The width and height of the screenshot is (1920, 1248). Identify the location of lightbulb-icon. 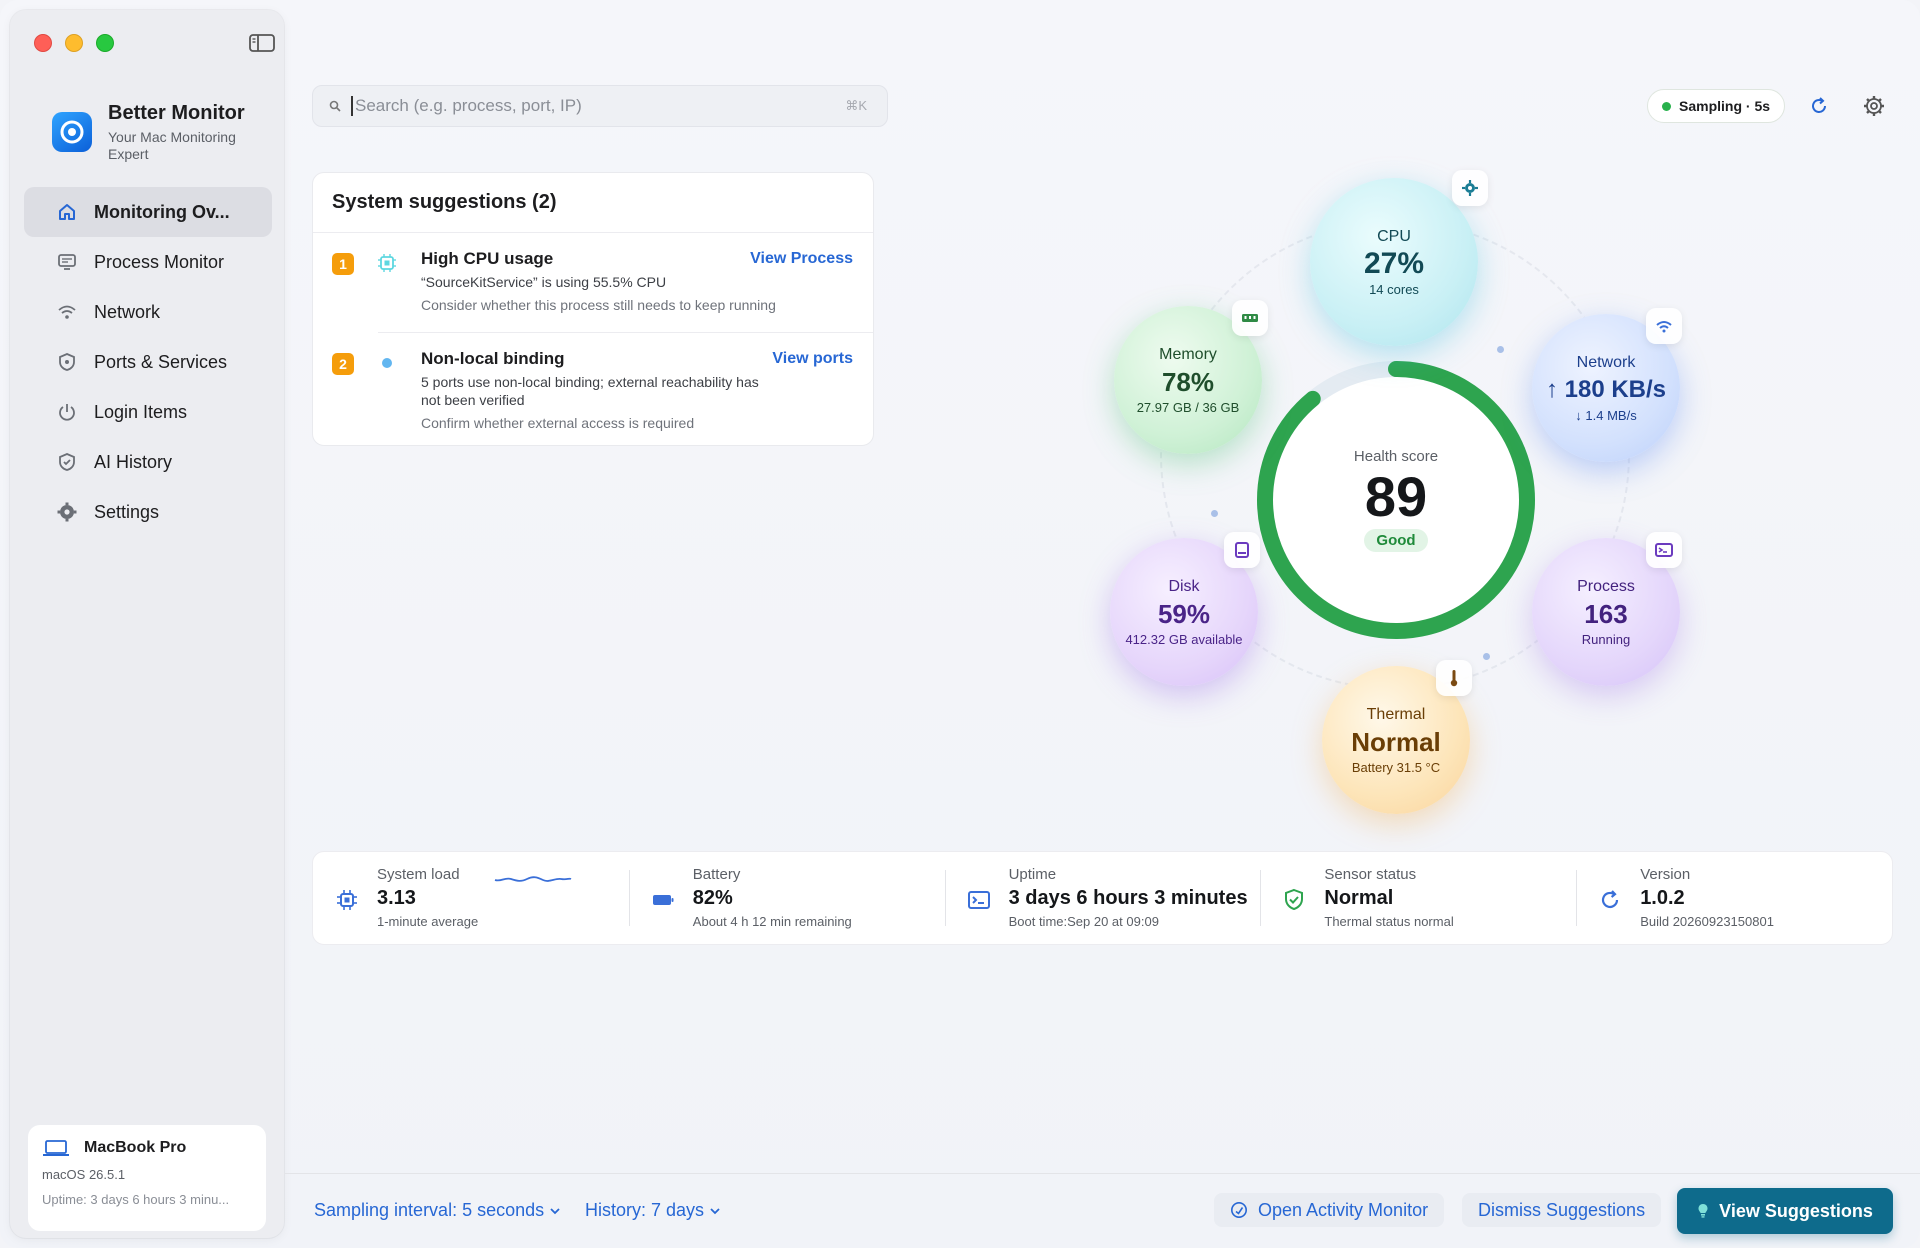
(1703, 1211).